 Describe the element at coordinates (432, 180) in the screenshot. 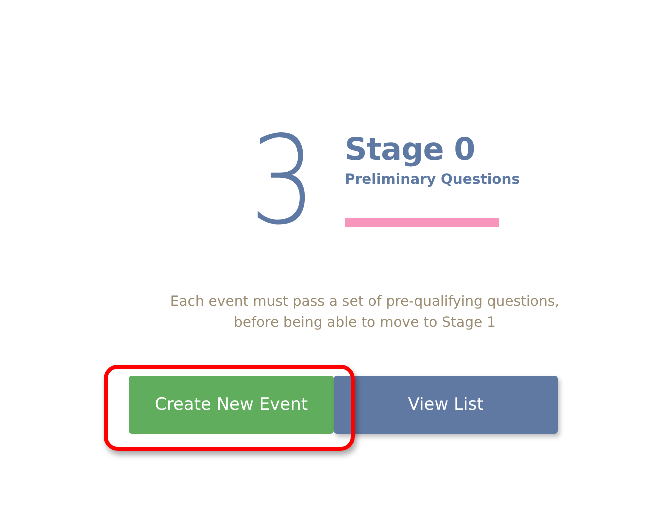

I see `stage-subtitle: Preliminary Questions` at that location.